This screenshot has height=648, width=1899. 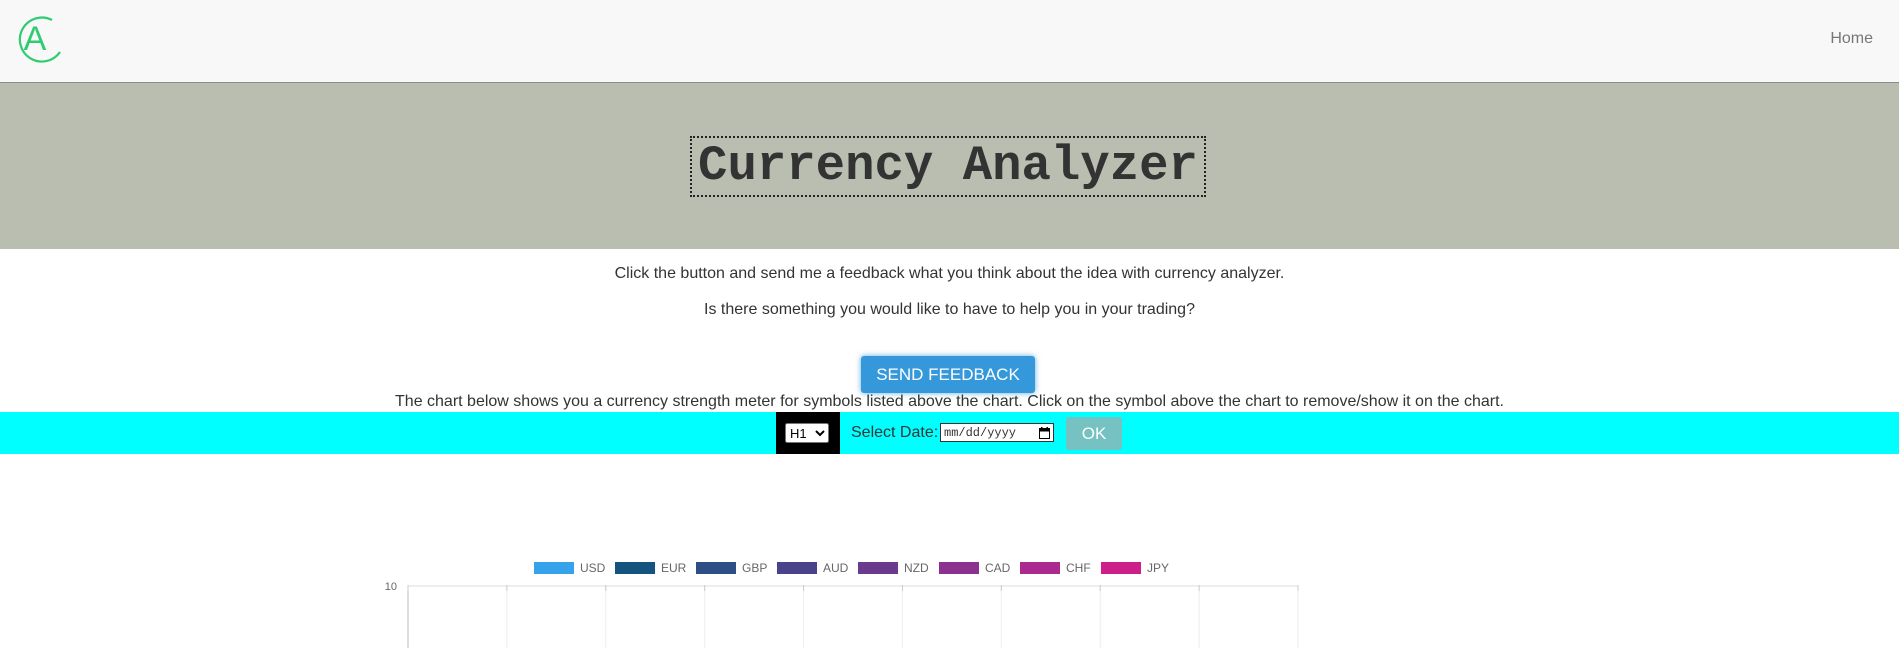 I want to click on logo-icon: A, so click(x=38, y=38).